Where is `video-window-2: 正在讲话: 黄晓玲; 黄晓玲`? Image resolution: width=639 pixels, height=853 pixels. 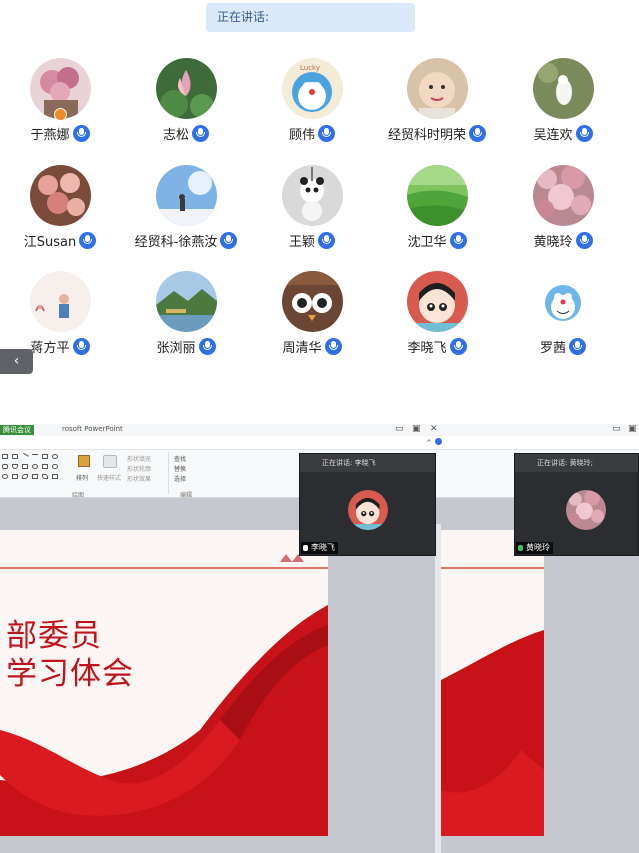
video-window-2: 正在讲话: 黄晓玲; 黄晓玲 is located at coordinates (576, 504).